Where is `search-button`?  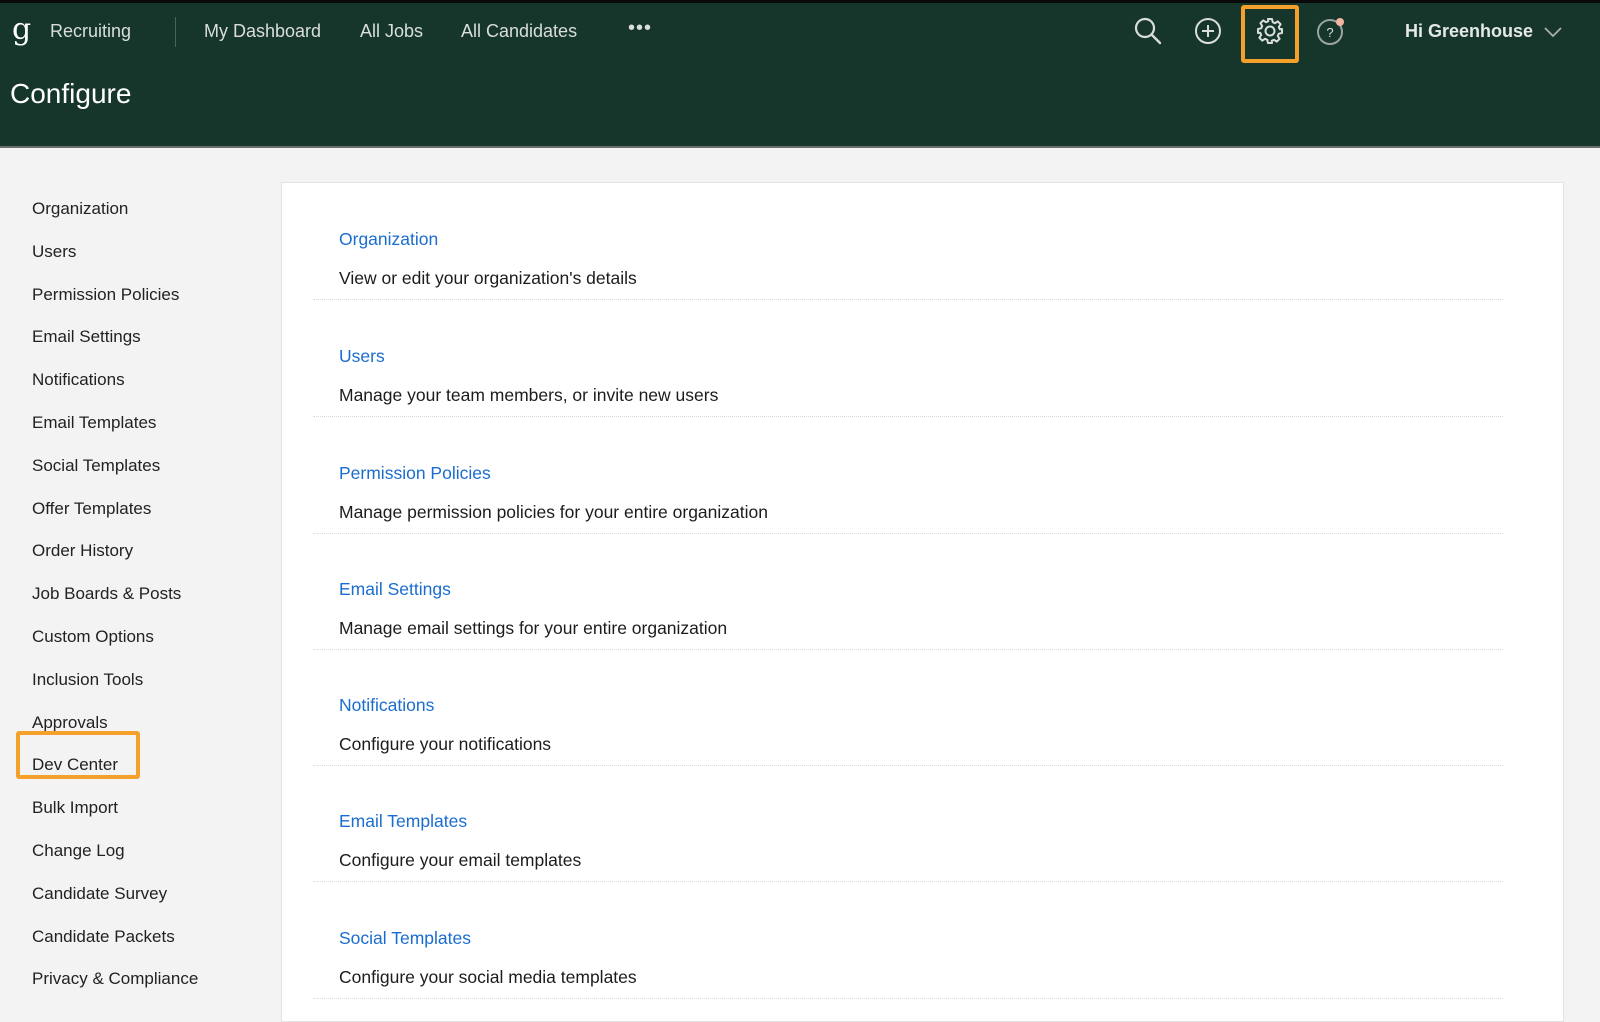
search-button is located at coordinates (1148, 31).